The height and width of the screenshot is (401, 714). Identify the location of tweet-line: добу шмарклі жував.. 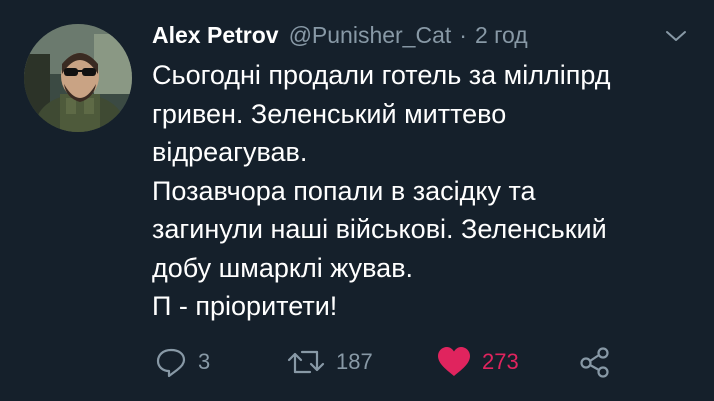
(283, 267).